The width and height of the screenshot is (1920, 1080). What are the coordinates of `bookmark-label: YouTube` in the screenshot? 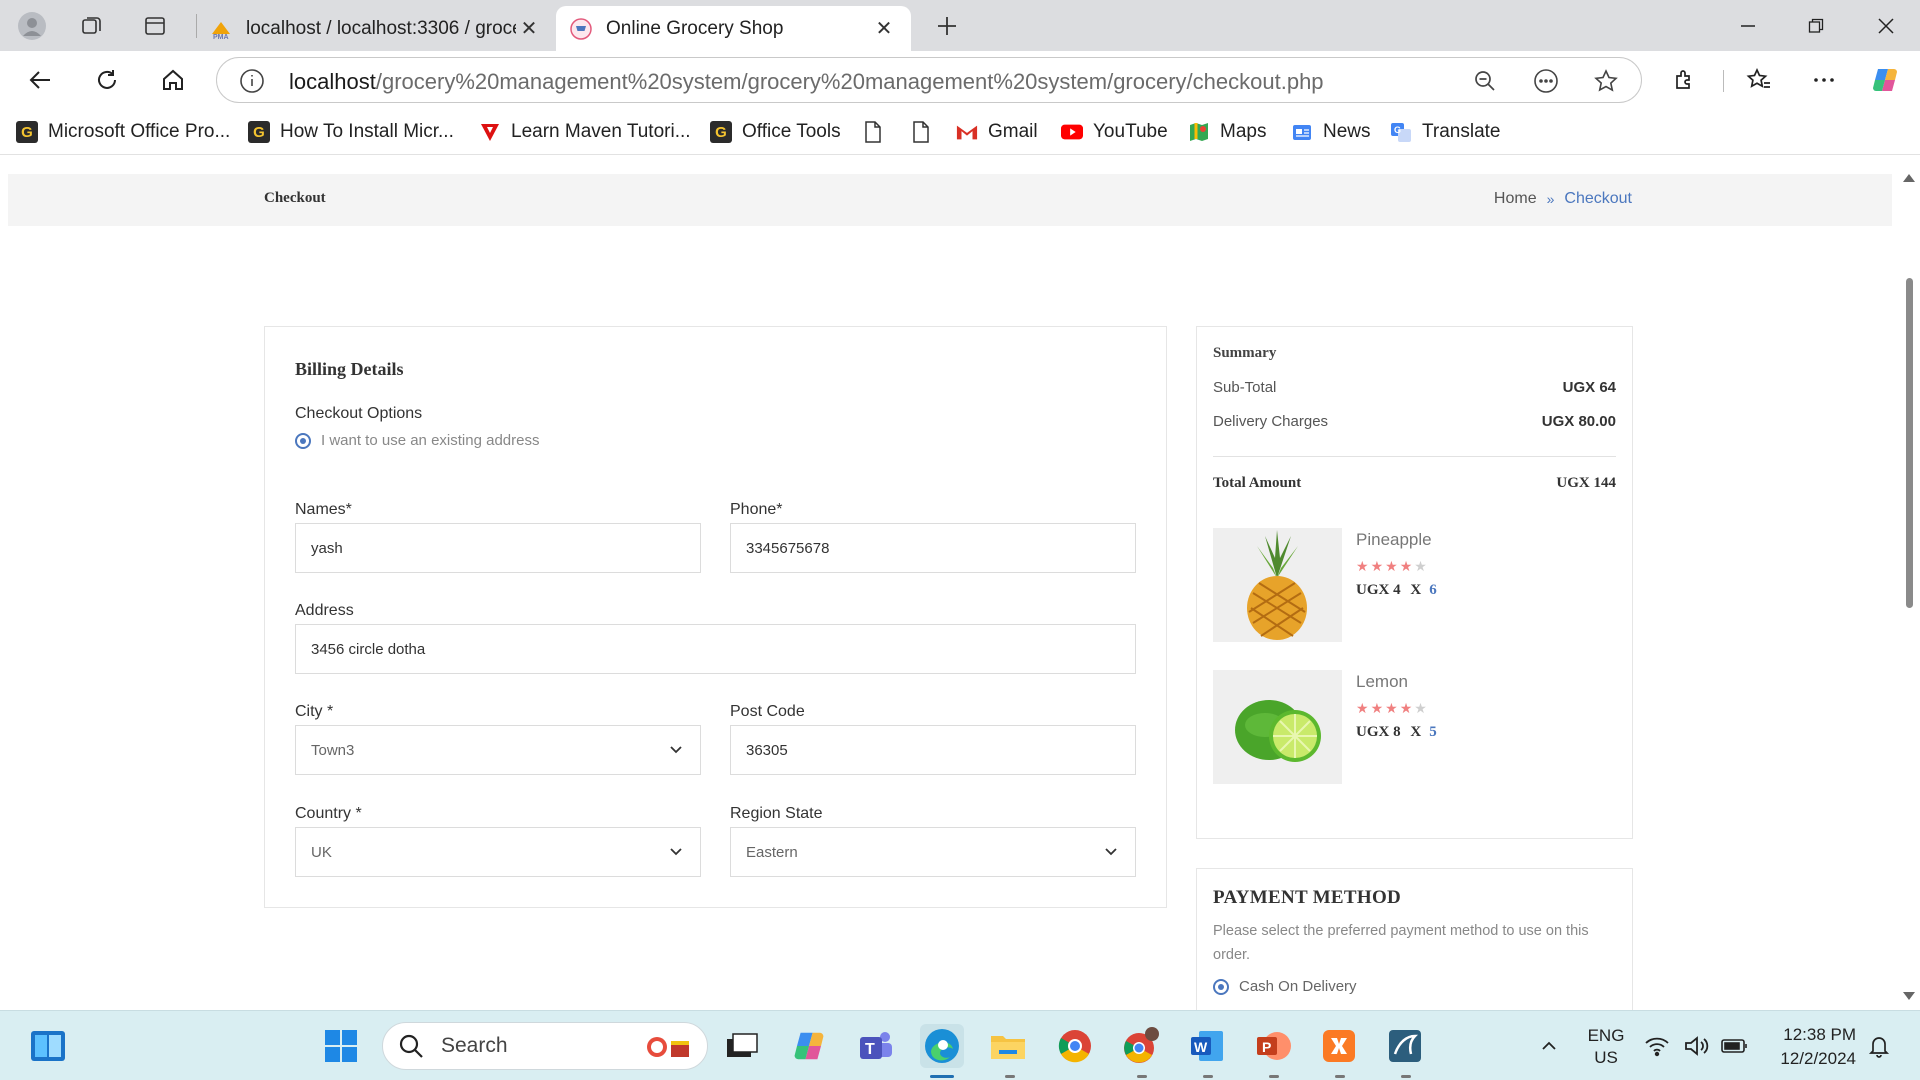 It's located at (1130, 131).